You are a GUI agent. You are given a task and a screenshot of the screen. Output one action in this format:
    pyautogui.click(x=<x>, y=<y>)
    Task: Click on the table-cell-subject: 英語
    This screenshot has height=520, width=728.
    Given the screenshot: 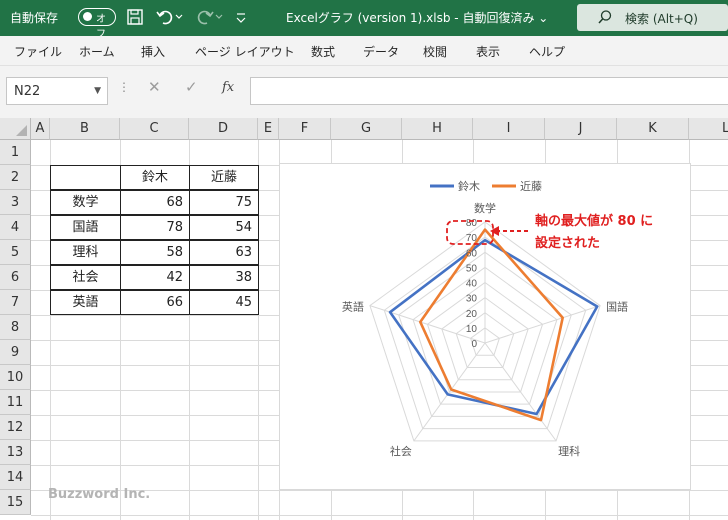 What is the action you would take?
    pyautogui.click(x=85, y=302)
    